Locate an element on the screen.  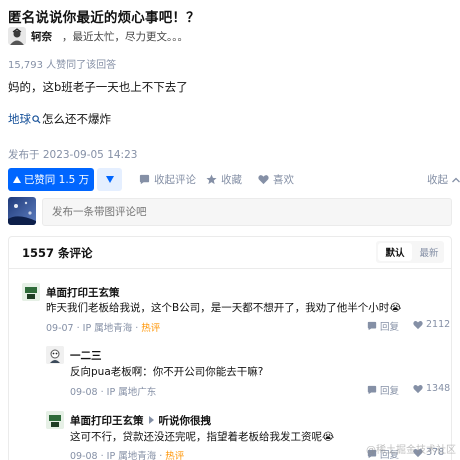
reply-to-name: 听说你很拽 is located at coordinates (185, 421).